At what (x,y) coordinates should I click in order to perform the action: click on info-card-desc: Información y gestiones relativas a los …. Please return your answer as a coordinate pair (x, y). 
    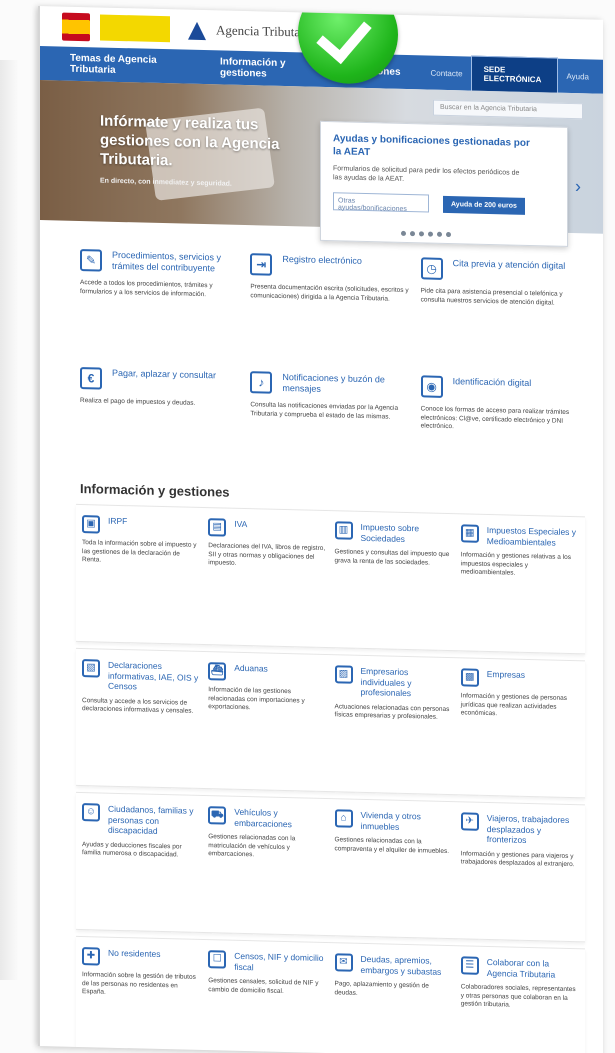
    Looking at the image, I should click on (515, 564).